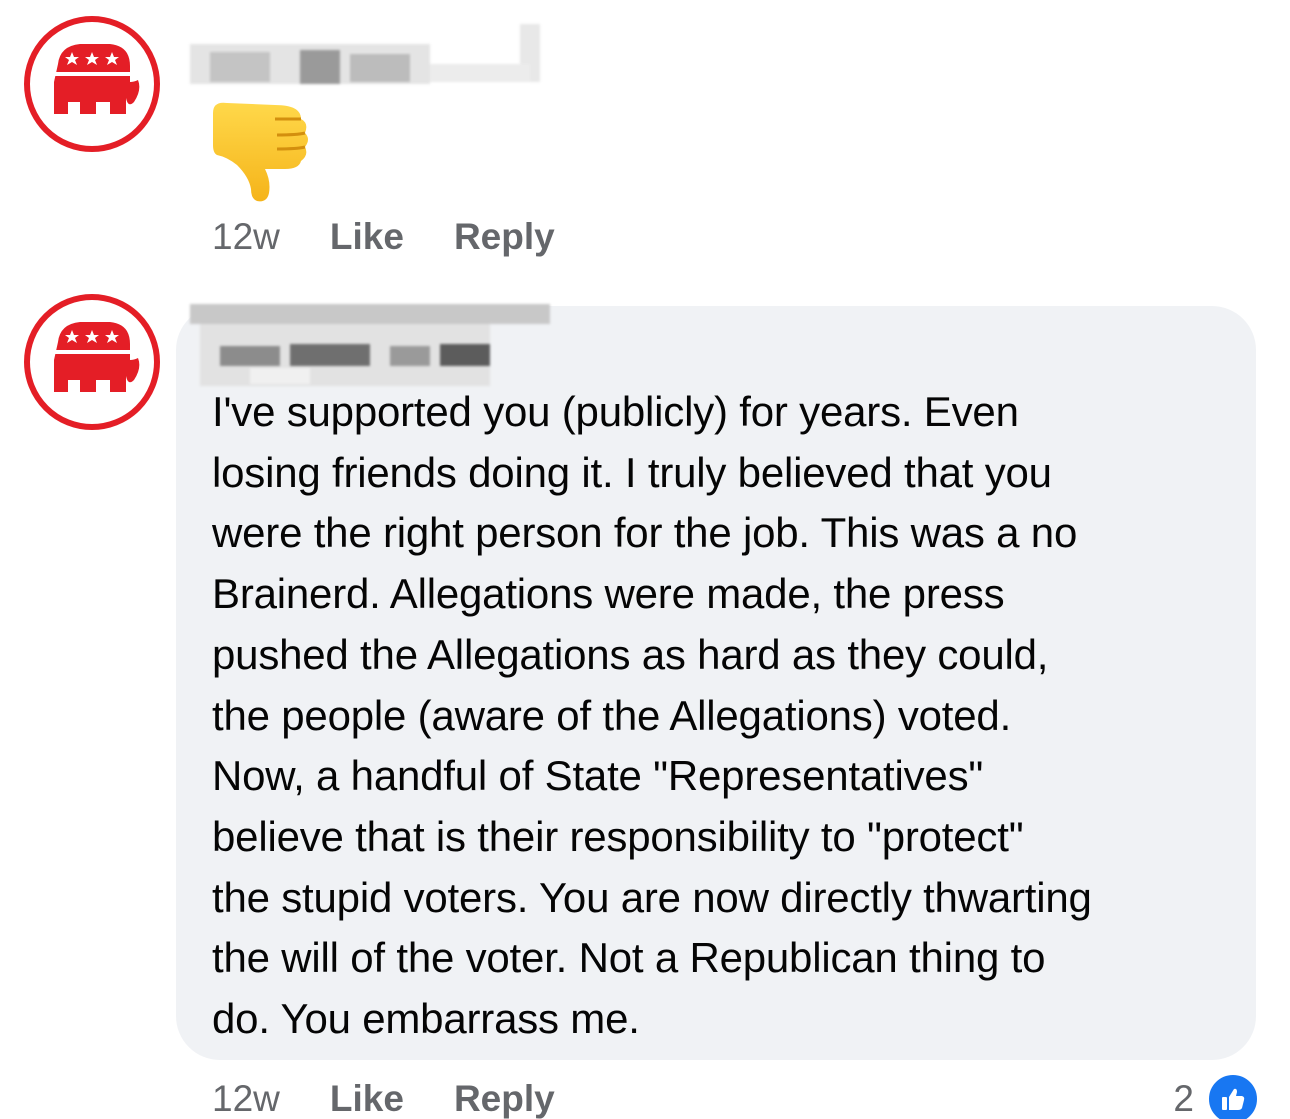 The image size is (1290, 1119). I want to click on thumbs-down-emoji, so click(260, 150).